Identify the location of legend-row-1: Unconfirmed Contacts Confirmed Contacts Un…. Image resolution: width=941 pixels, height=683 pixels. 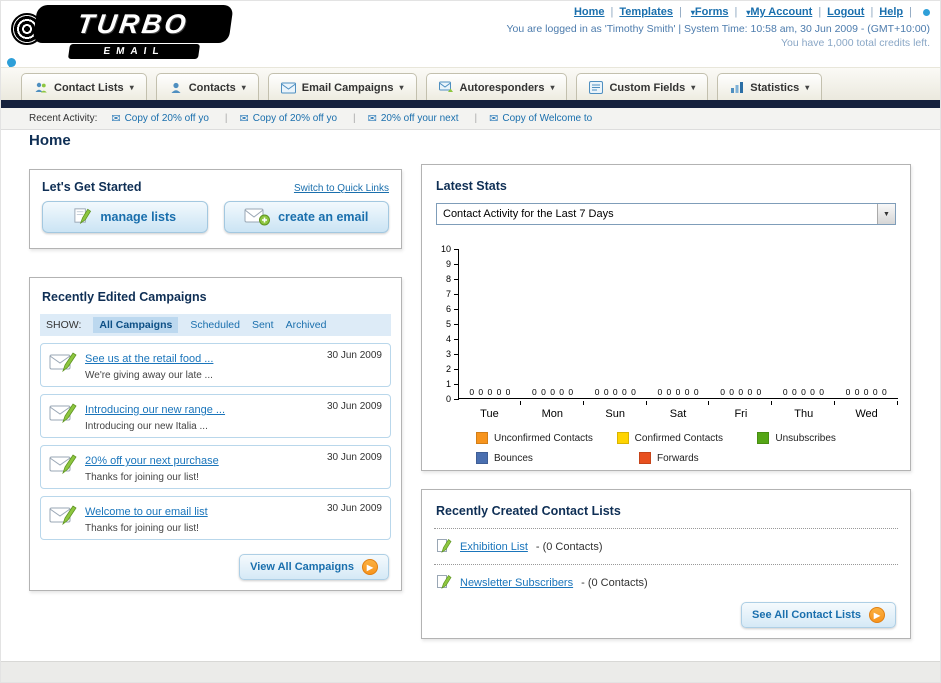
(687, 438).